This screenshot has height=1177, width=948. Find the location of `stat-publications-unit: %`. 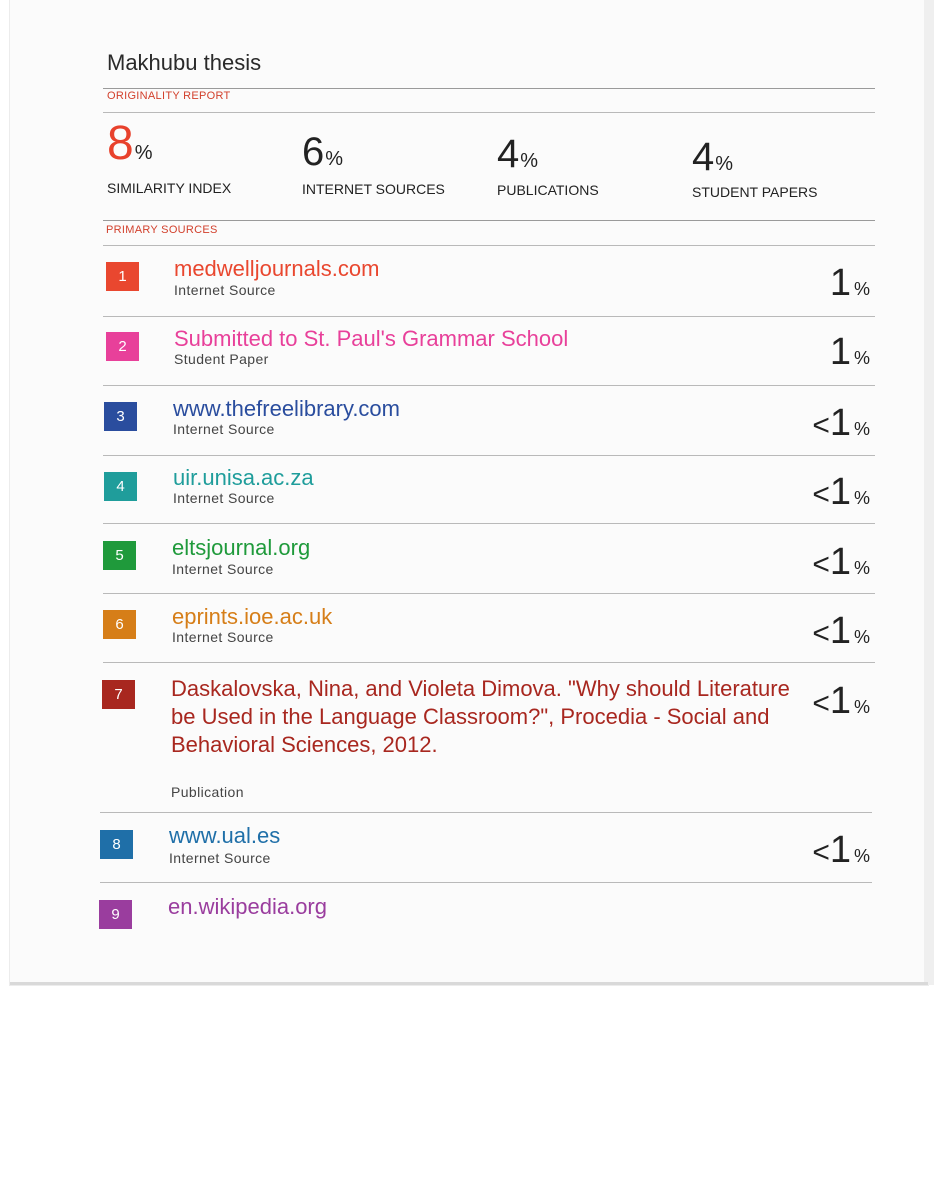

stat-publications-unit: % is located at coordinates (529, 161).